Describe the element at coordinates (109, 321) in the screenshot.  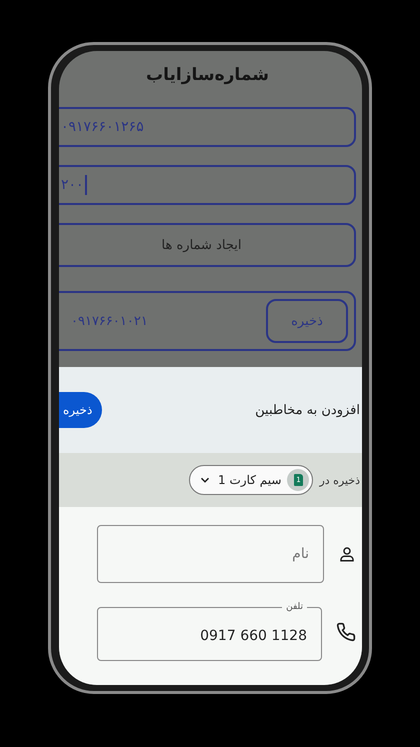
I see `generated-number: ۰۹۱۷۶۶۰۱۰۲۱` at that location.